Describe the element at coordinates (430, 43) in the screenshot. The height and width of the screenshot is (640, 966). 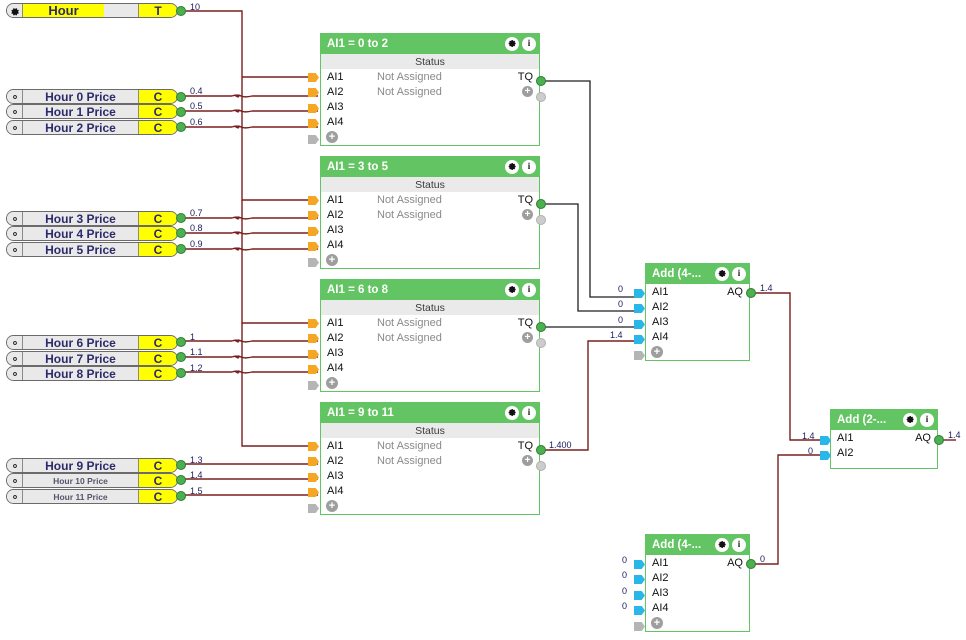
I see `block-header: AI1 = 0 to 2 i` at that location.